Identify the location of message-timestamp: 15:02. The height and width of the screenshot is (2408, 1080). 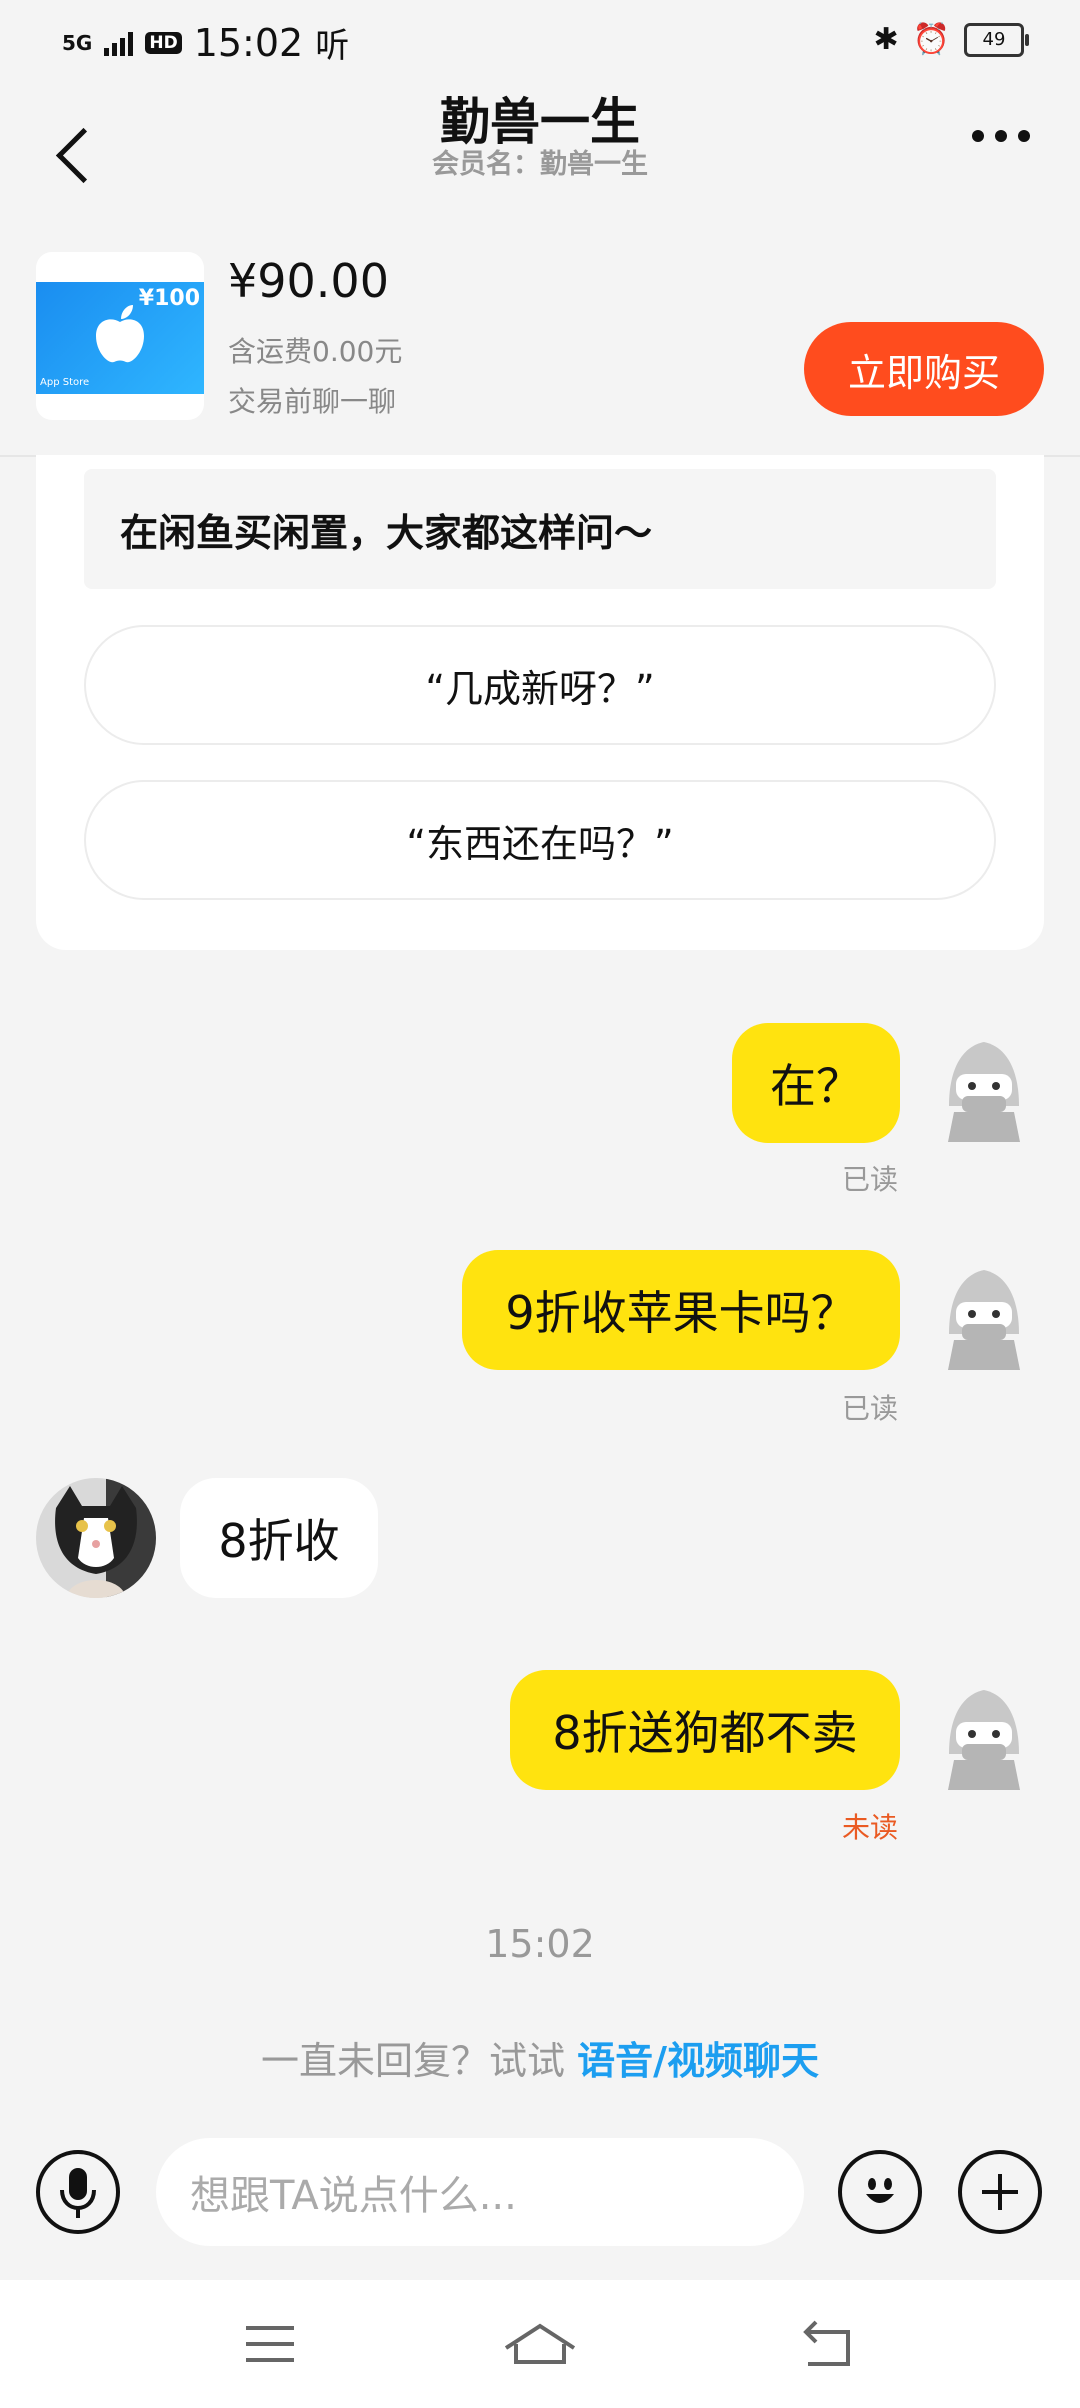
(540, 1944).